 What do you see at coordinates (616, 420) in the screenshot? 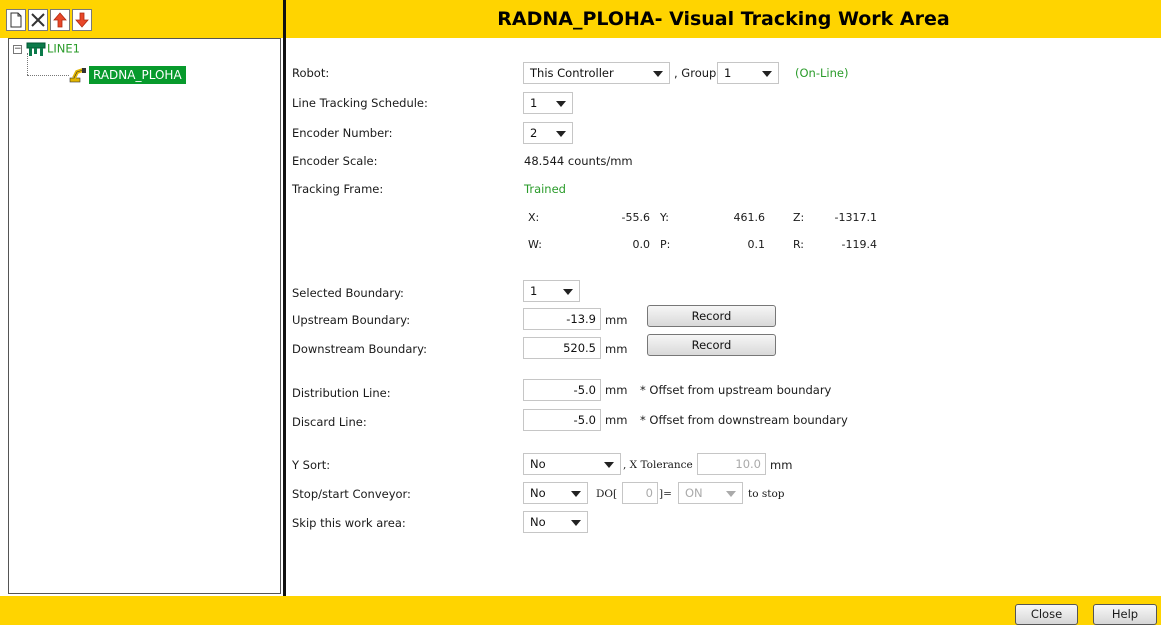
I see `discard-unit: mm` at bounding box center [616, 420].